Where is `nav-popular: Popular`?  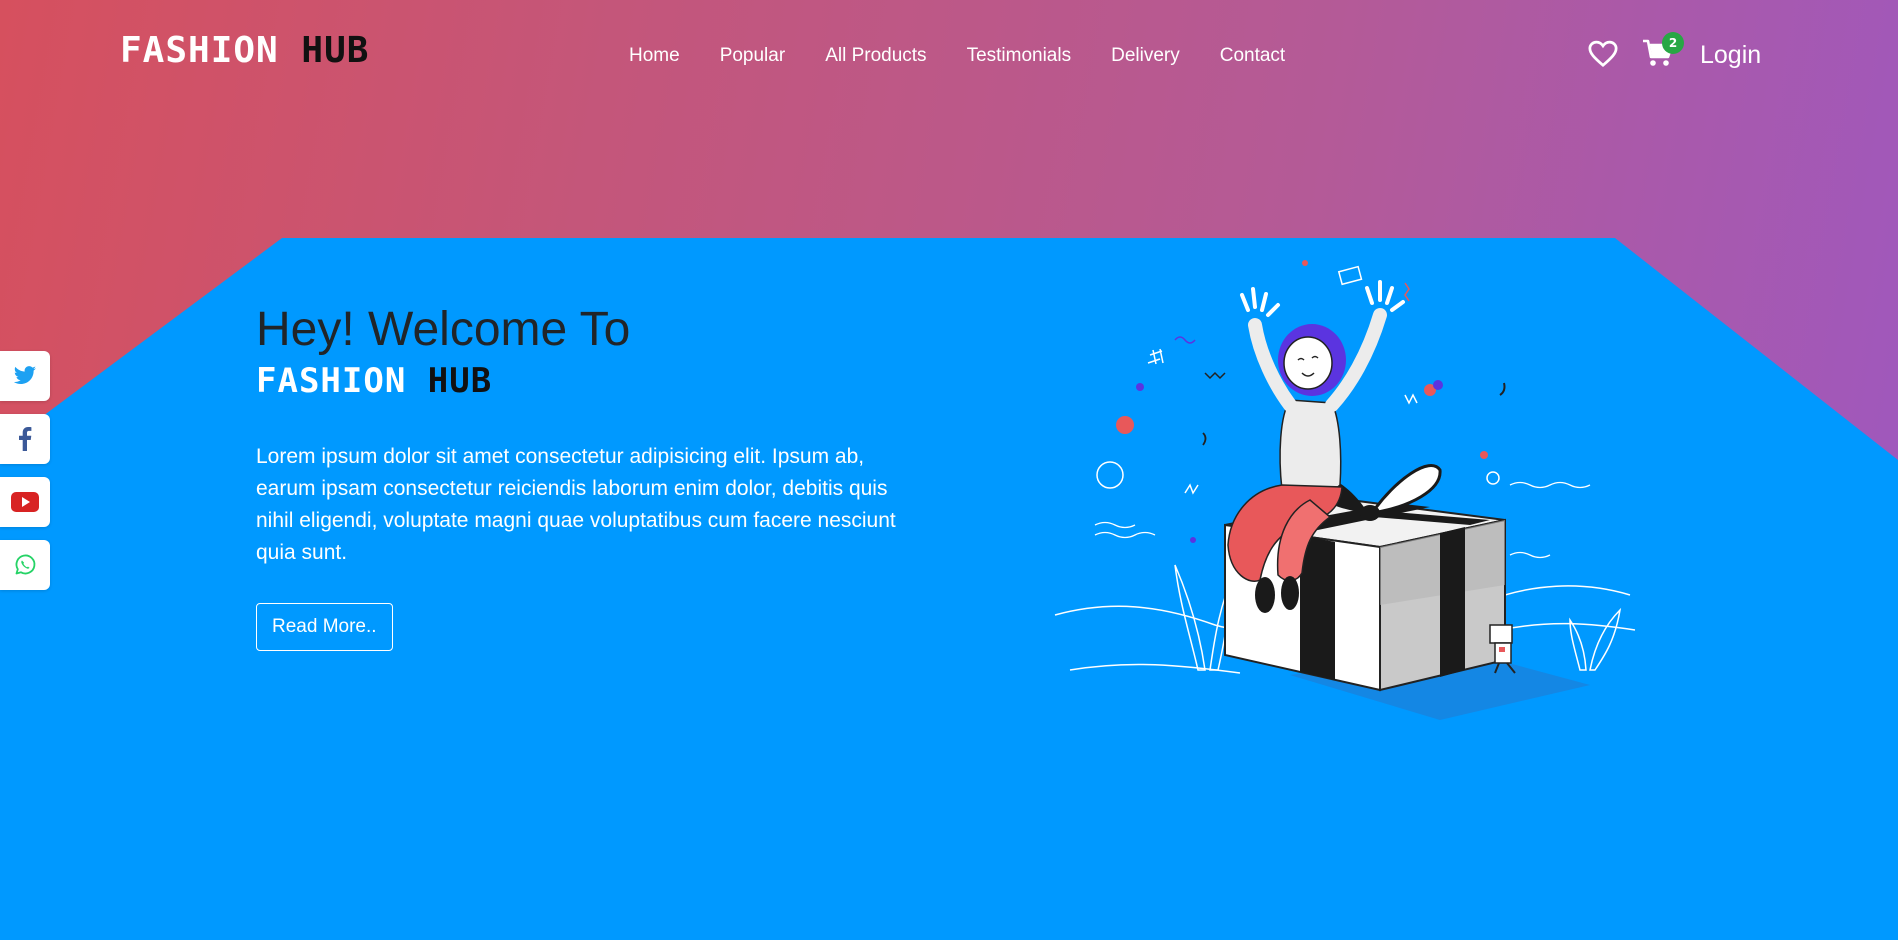 nav-popular: Popular is located at coordinates (753, 56).